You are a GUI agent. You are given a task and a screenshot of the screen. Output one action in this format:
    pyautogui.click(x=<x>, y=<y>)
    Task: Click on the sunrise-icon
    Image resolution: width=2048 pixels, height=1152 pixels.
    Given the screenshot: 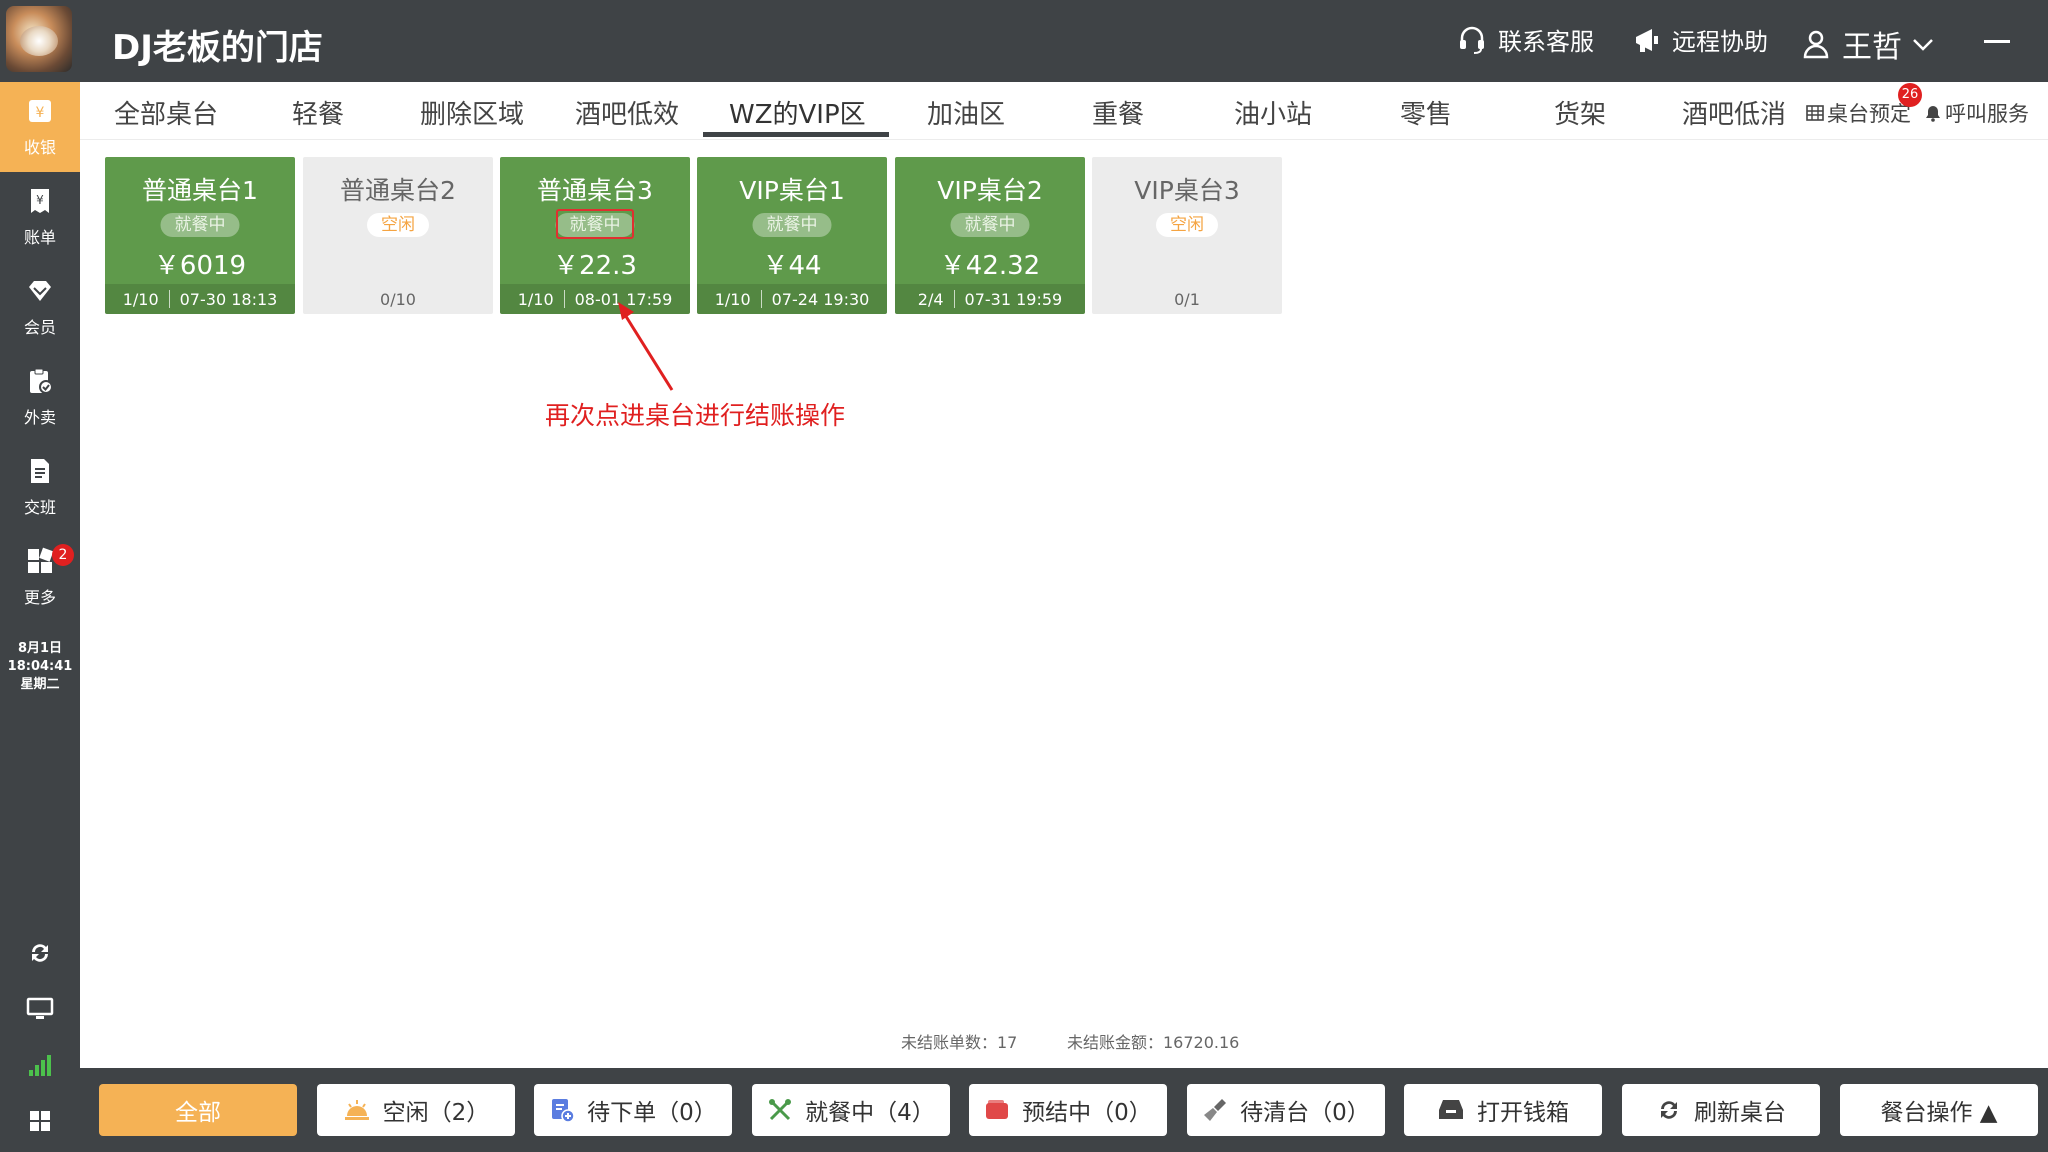 What is the action you would take?
    pyautogui.click(x=356, y=1110)
    